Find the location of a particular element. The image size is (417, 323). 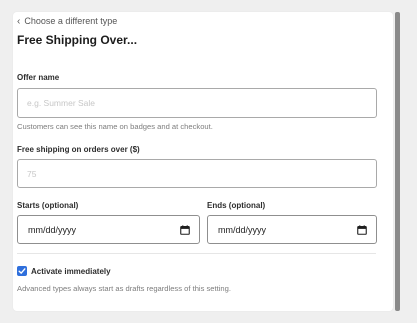

chevron-left-icon: ‹ is located at coordinates (19, 21).